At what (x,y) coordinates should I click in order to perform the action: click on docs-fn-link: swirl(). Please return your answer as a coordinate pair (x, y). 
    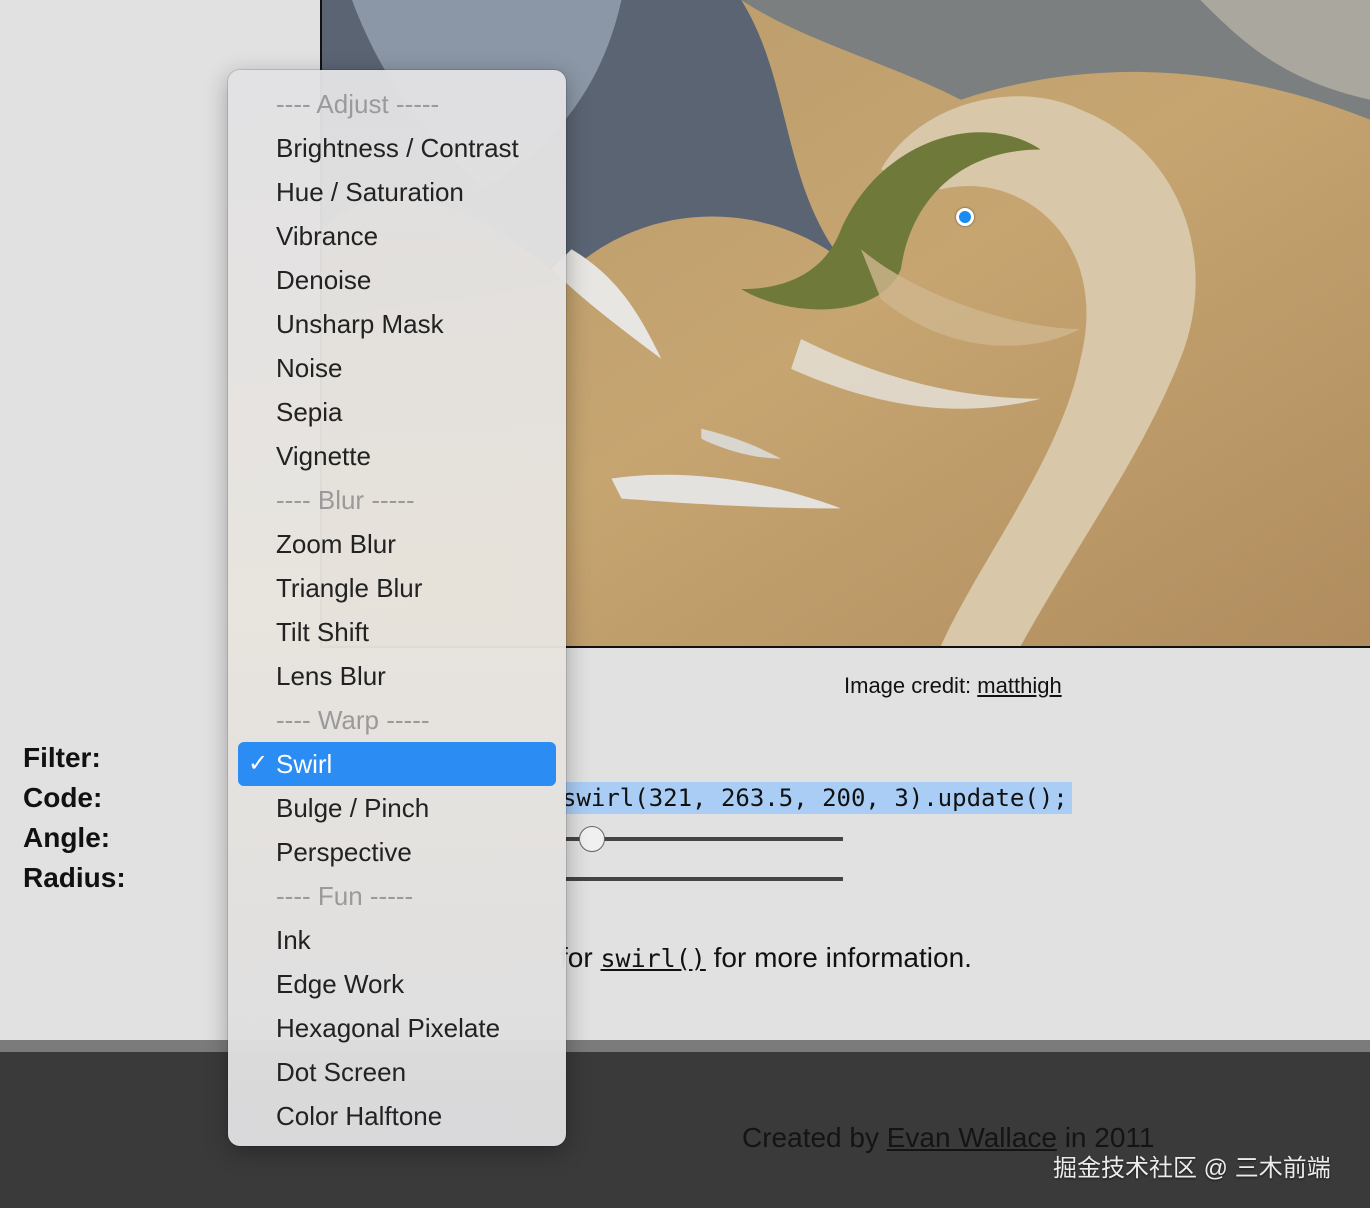
    Looking at the image, I should click on (652, 958).